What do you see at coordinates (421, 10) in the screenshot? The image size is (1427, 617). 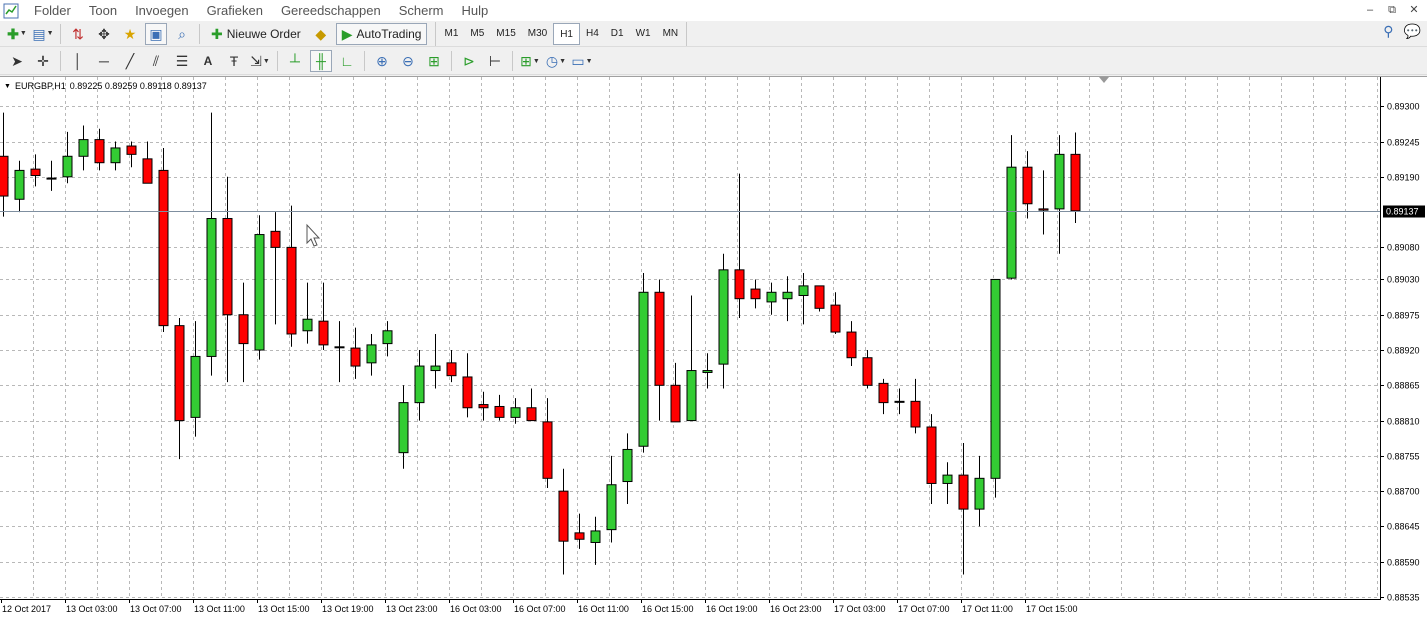 I see `menu-scherm: Scherm` at bounding box center [421, 10].